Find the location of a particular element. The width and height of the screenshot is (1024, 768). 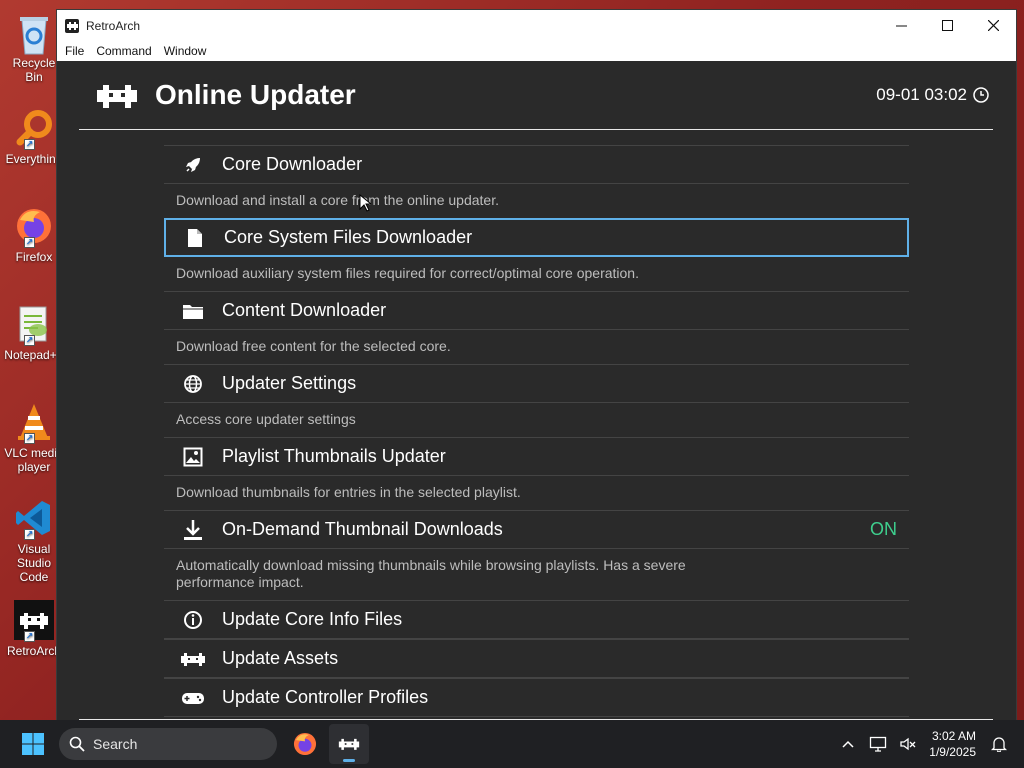

network-button is located at coordinates (878, 744).